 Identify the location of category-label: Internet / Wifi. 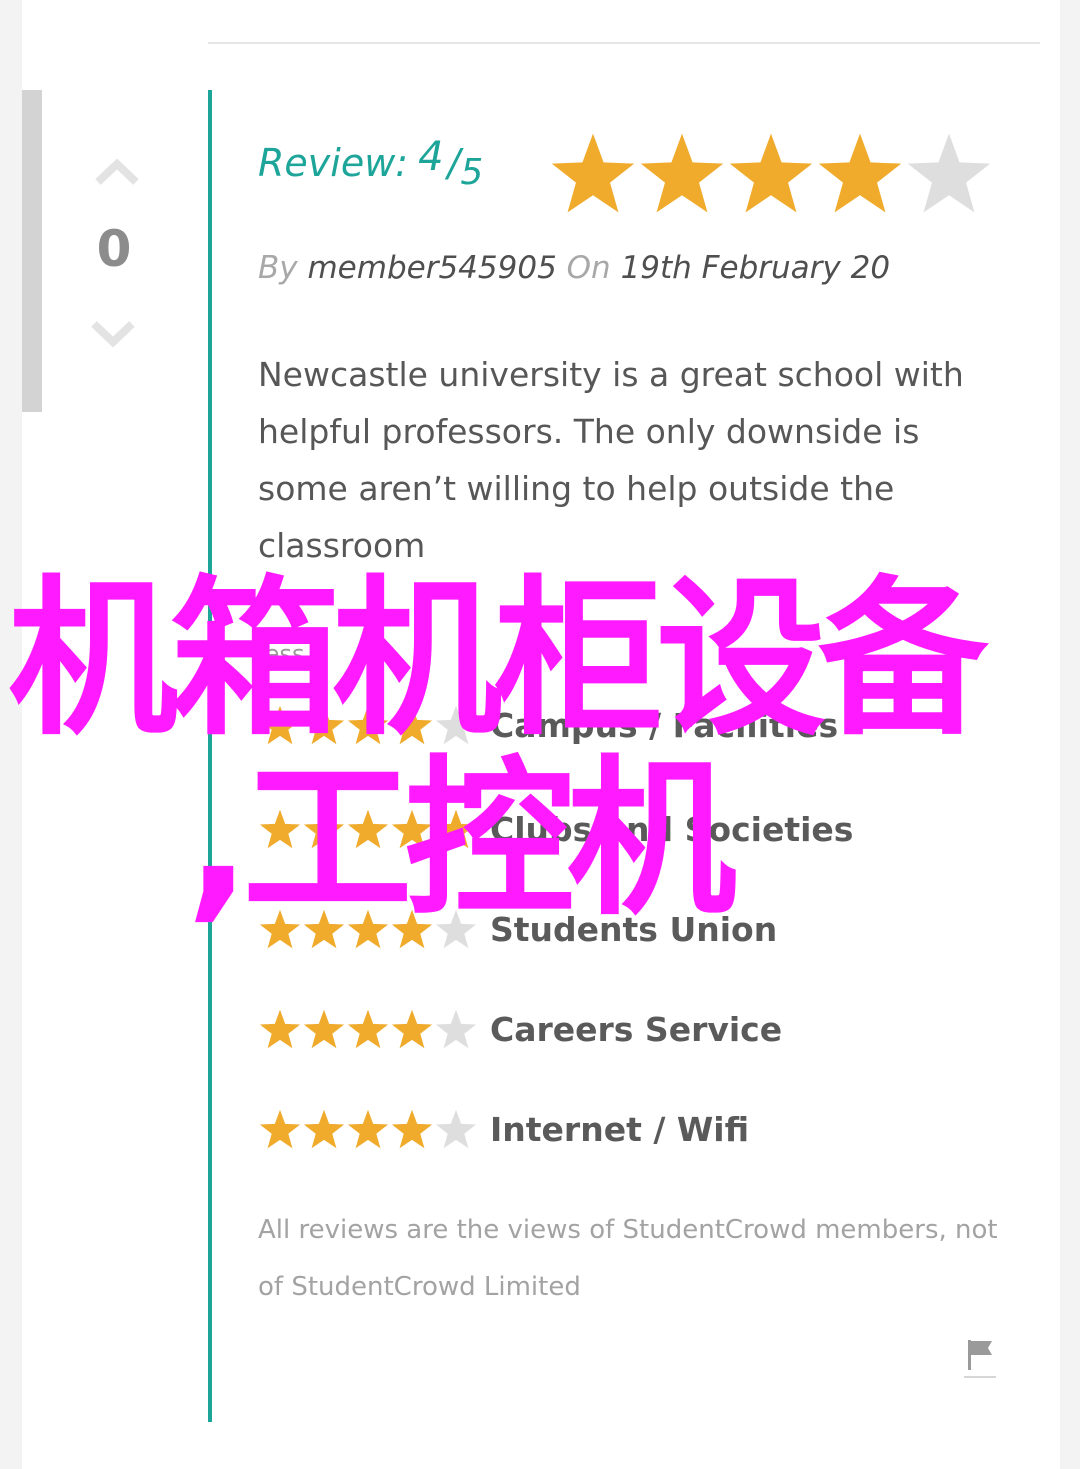
(620, 1129).